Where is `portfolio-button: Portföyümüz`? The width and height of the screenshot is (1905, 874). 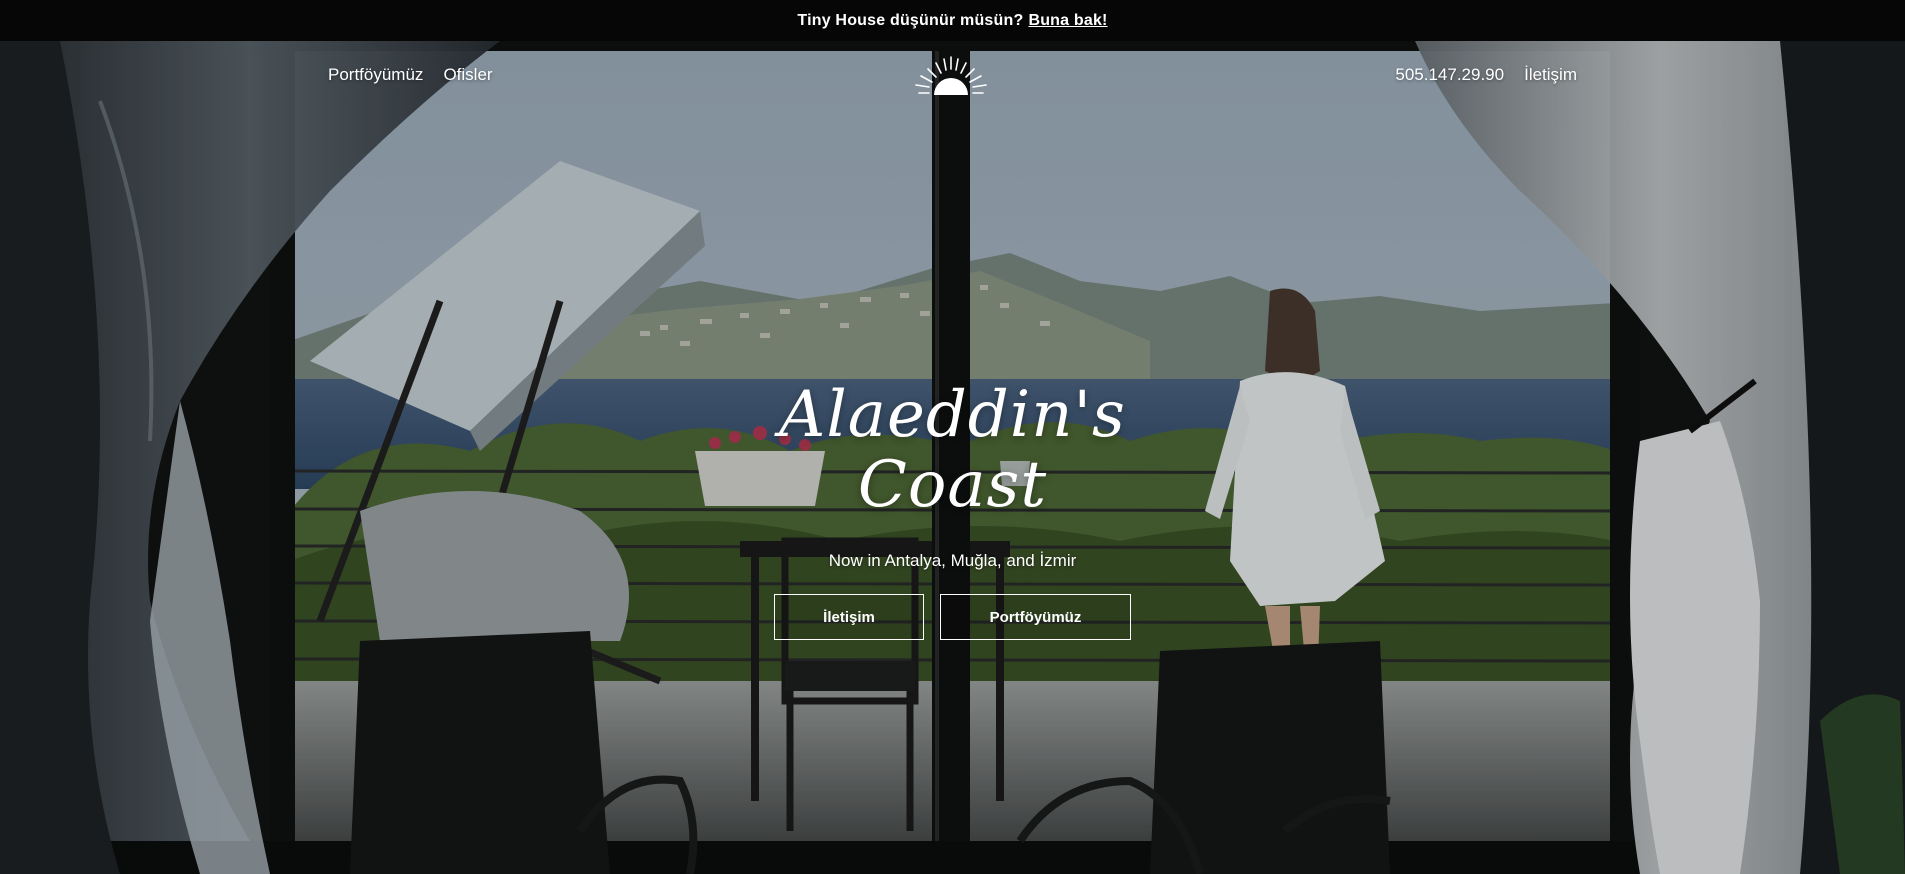
portfolio-button: Portföyümüz is located at coordinates (1035, 617).